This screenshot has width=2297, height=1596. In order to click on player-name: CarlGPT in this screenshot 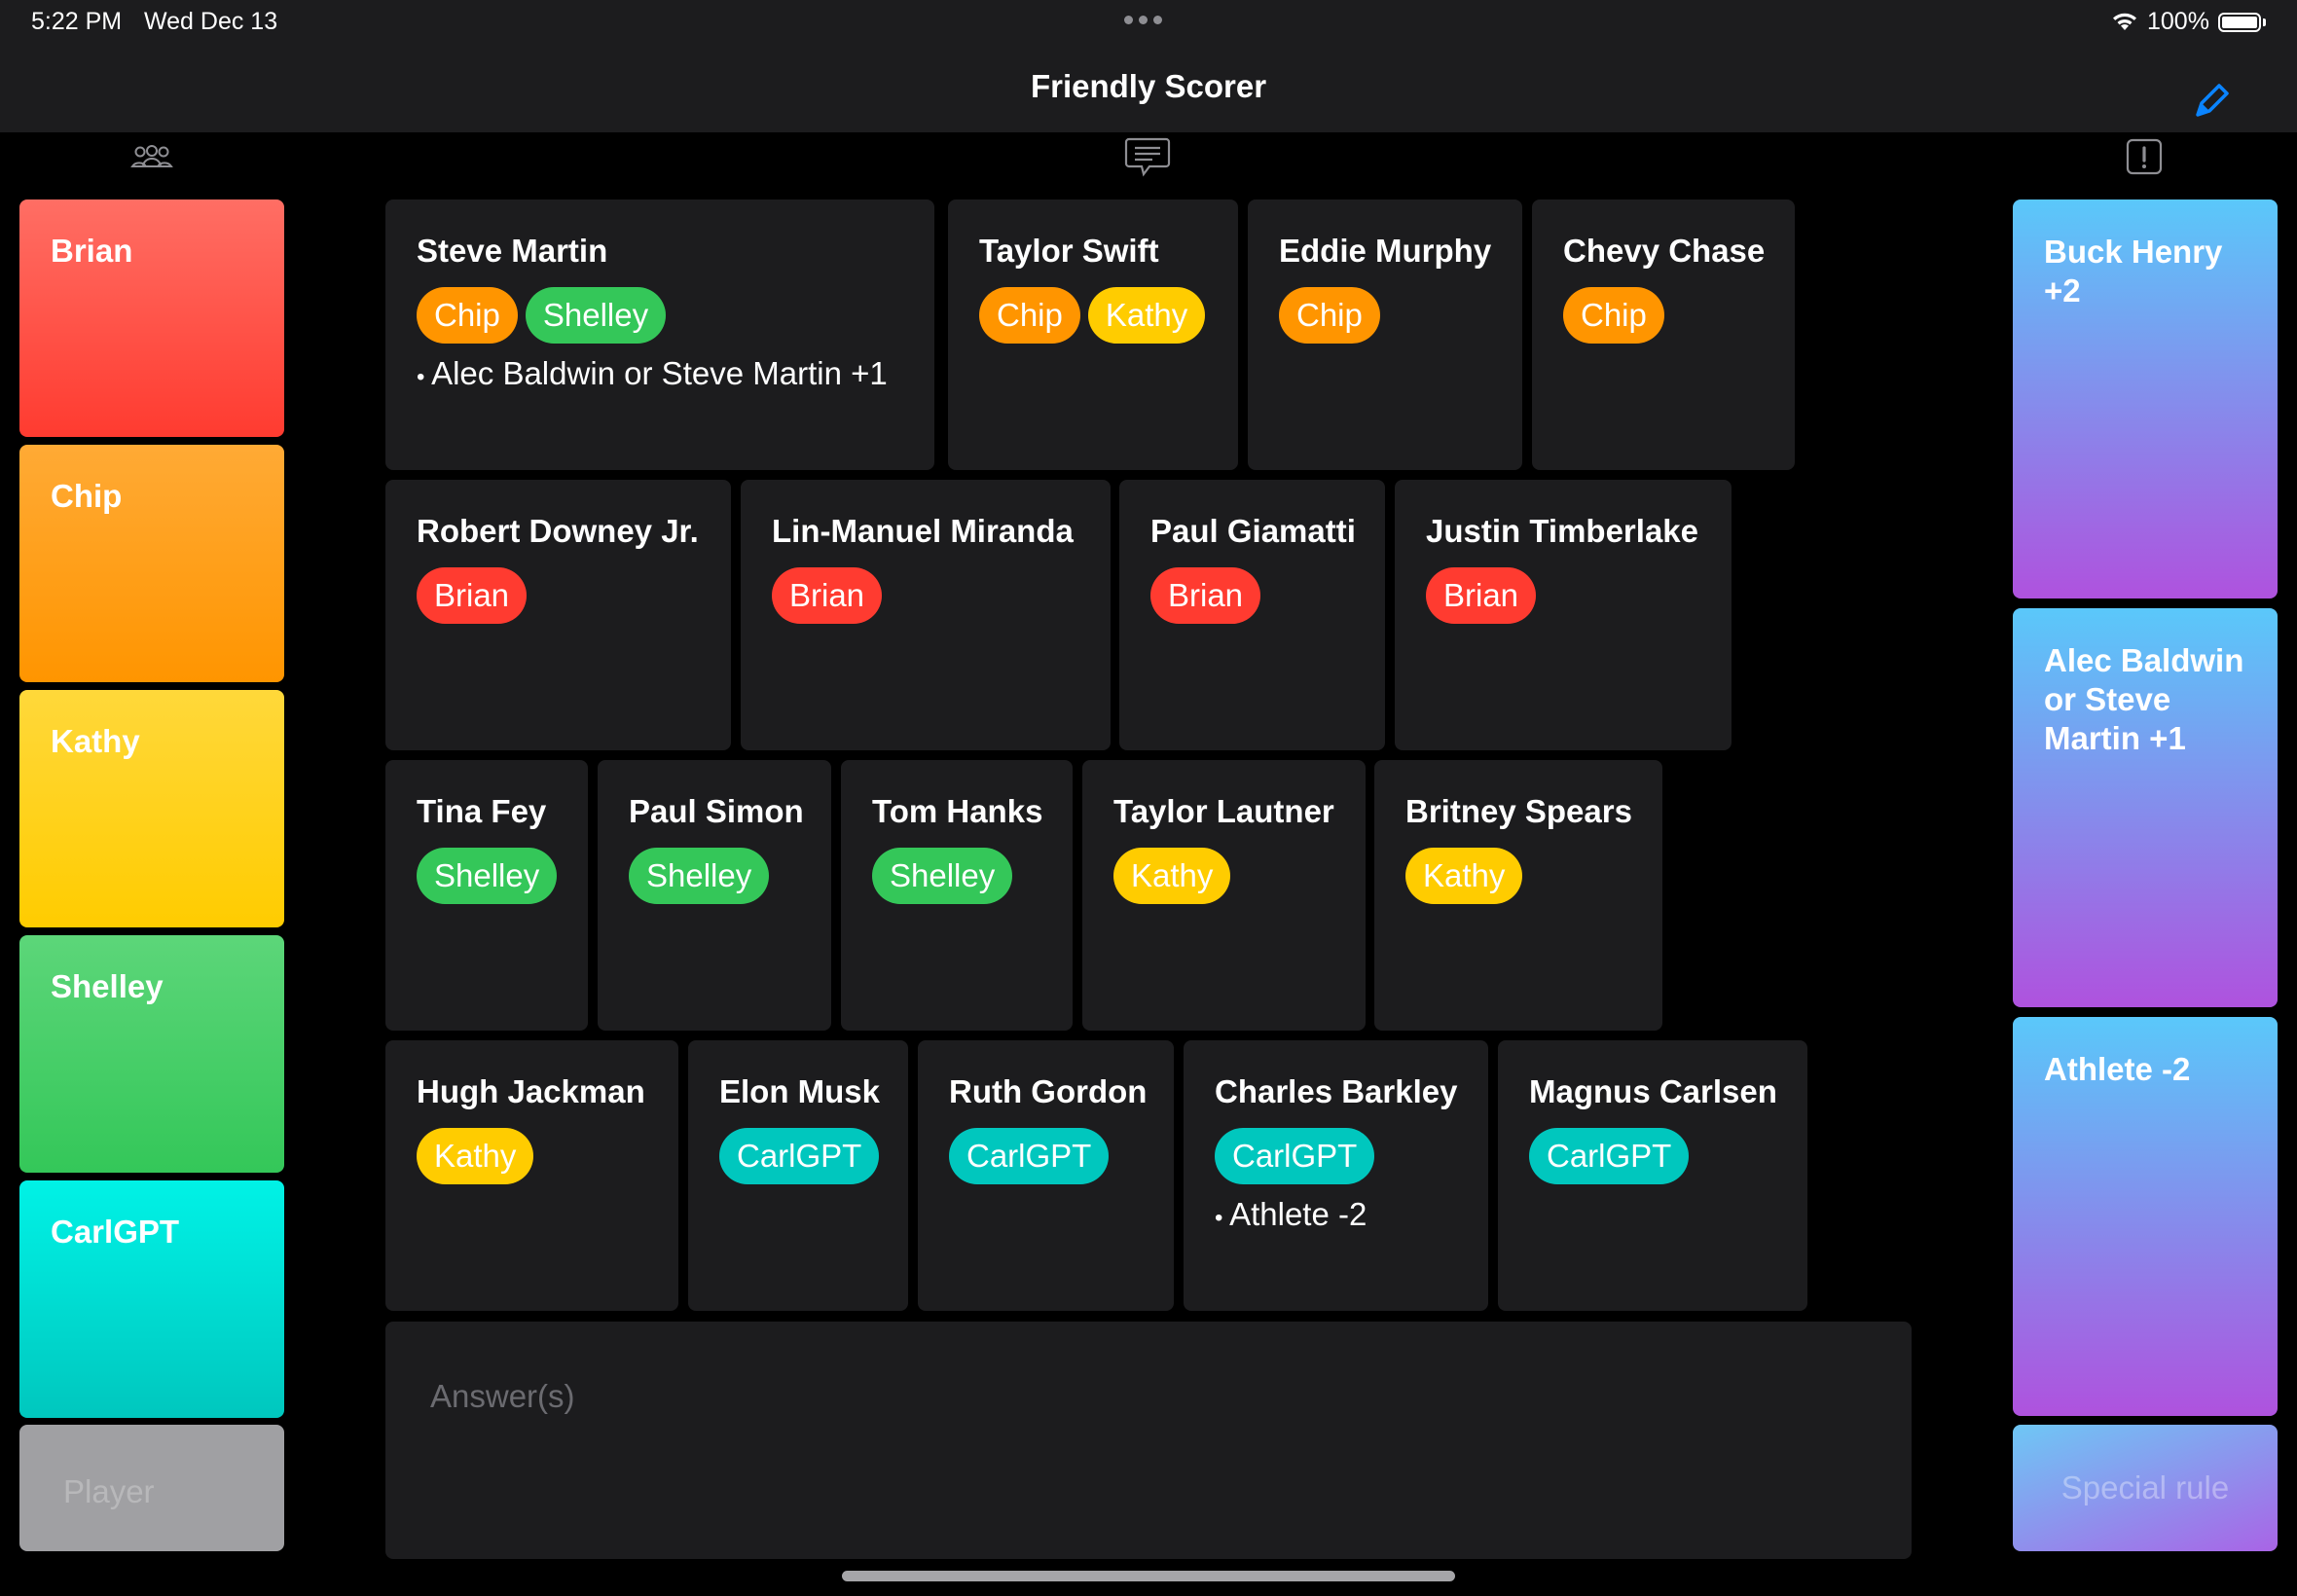, I will do `click(116, 1232)`.